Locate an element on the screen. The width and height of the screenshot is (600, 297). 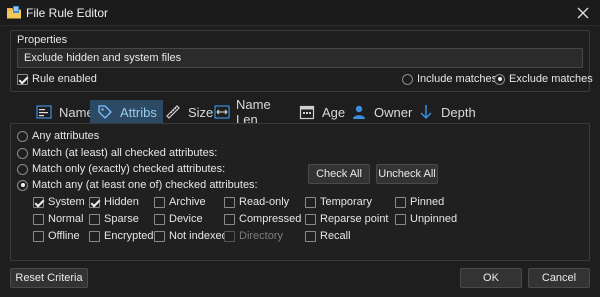
attr-offline-checkbox: Offline is located at coordinates (56, 236).